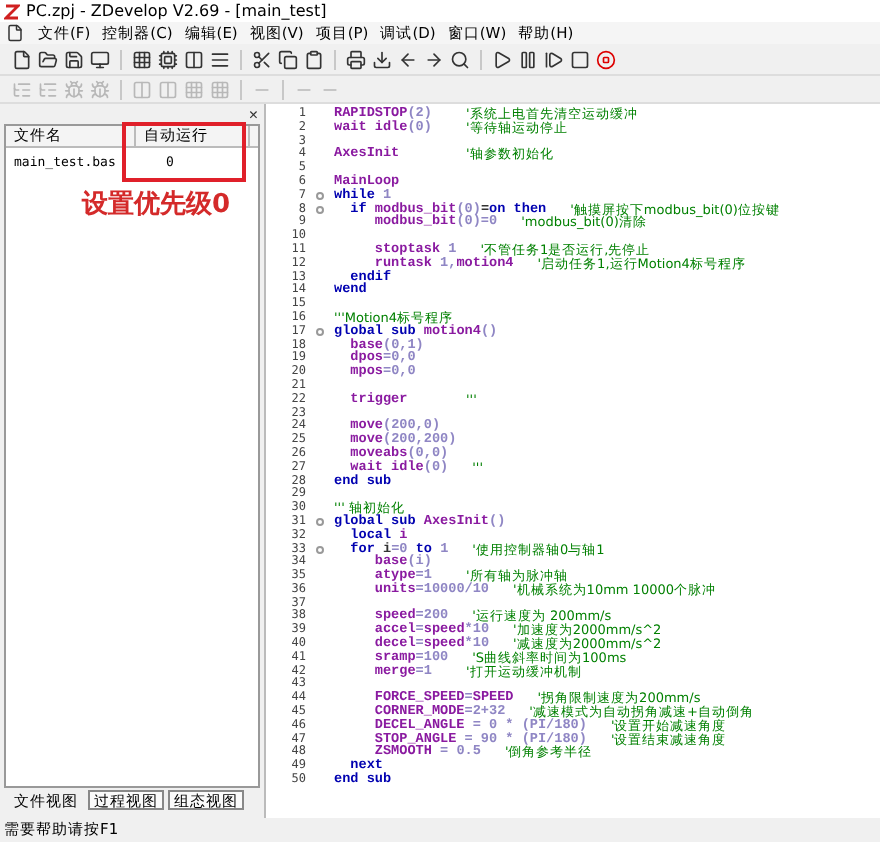 Image resolution: width=880 pixels, height=842 pixels. Describe the element at coordinates (356, 59) in the screenshot. I see `print-icon` at that location.